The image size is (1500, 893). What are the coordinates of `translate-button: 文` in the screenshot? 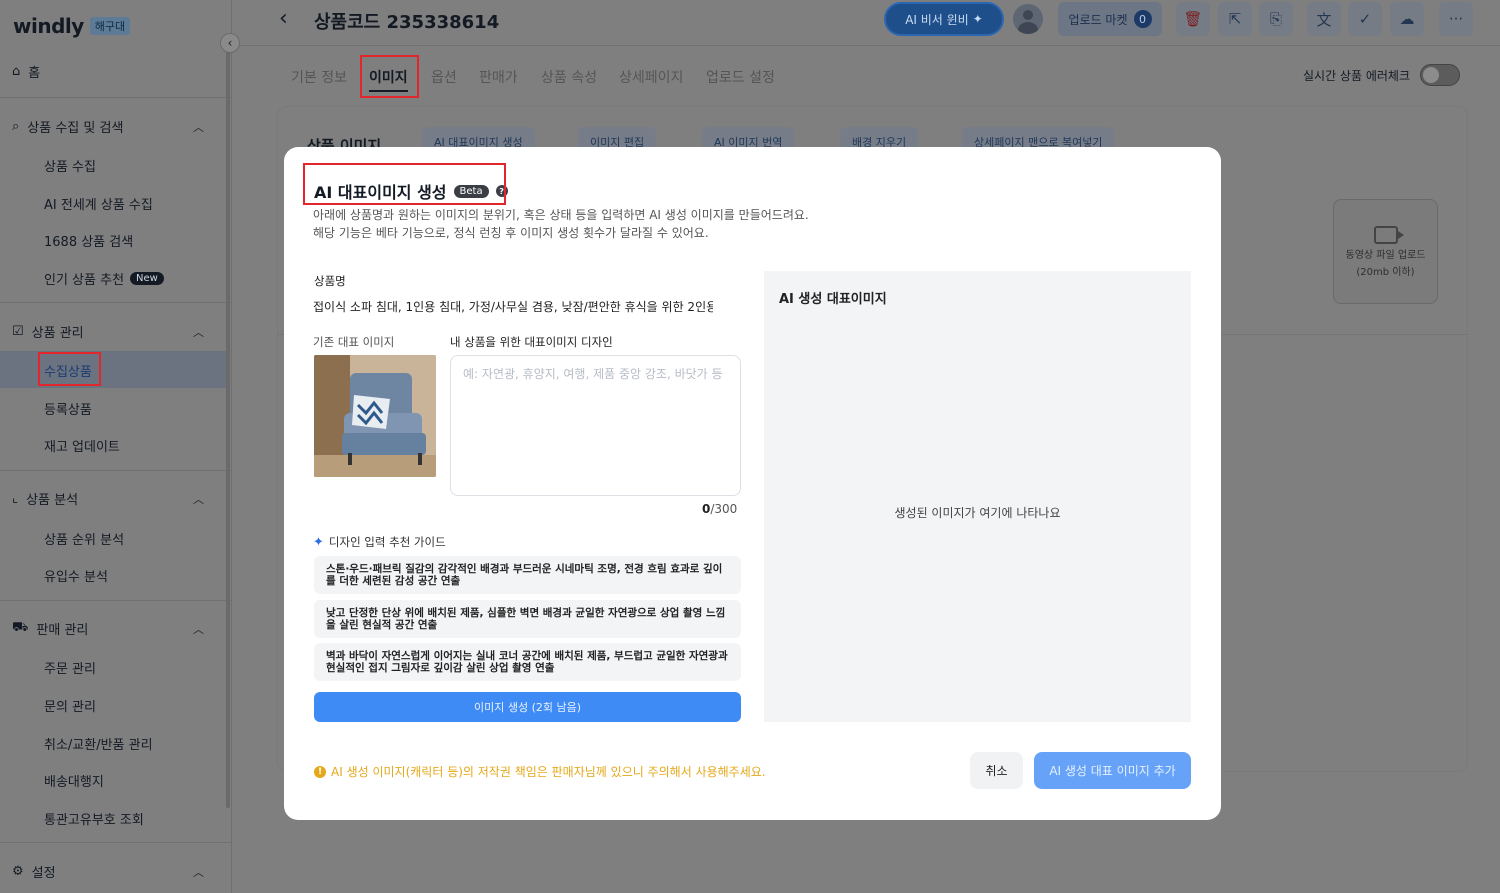 It's located at (1324, 19).